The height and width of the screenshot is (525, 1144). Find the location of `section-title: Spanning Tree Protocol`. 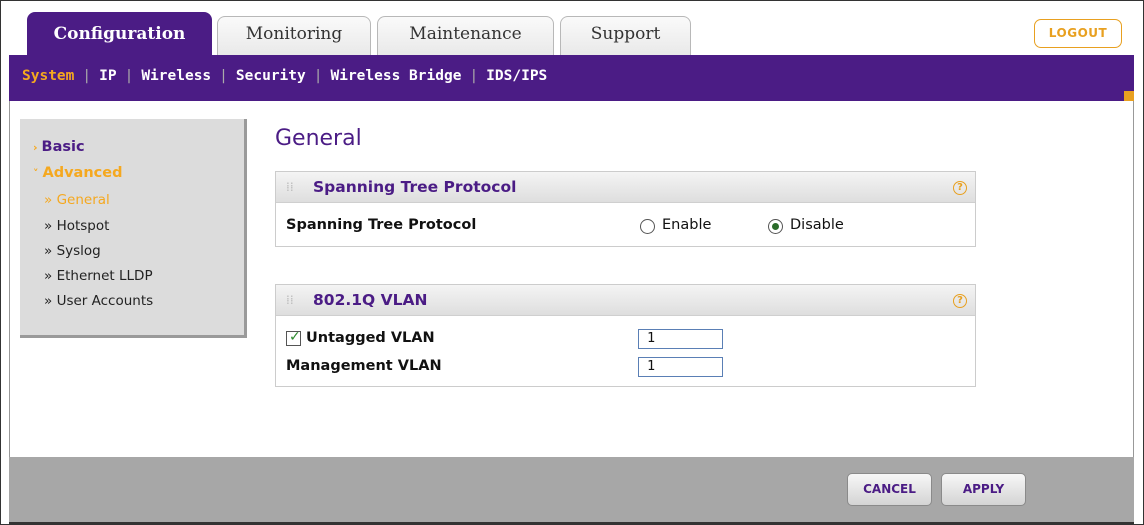

section-title: Spanning Tree Protocol is located at coordinates (415, 187).